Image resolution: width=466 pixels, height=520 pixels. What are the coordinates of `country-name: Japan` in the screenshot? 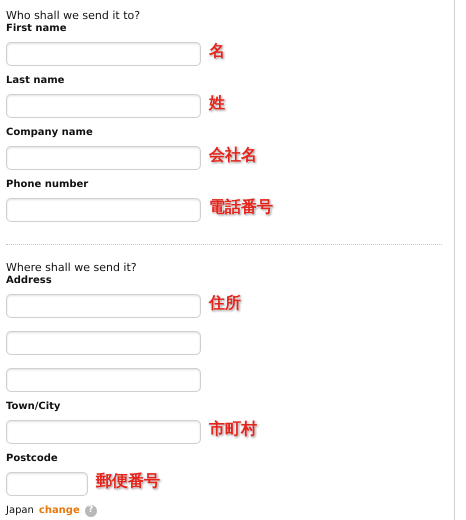 It's located at (20, 510).